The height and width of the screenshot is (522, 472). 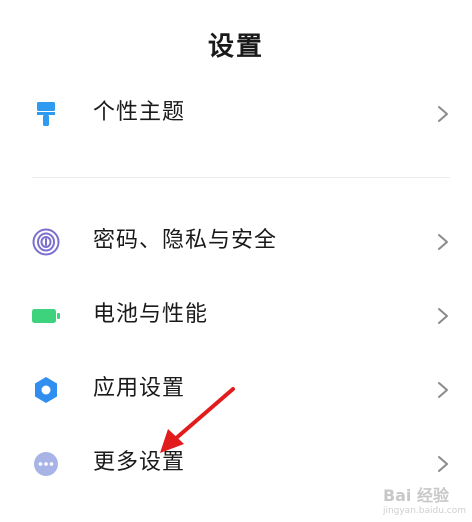 I want to click on fingerprint-icon, so click(x=46, y=242).